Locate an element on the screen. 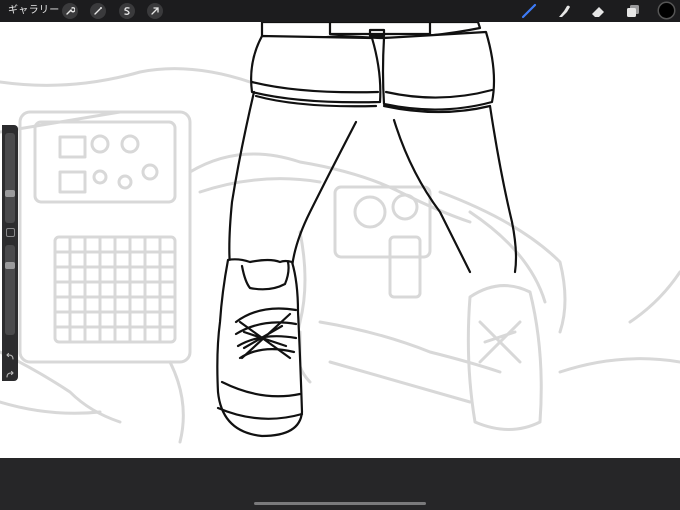 The width and height of the screenshot is (680, 510). undo-icon is located at coordinates (10, 353).